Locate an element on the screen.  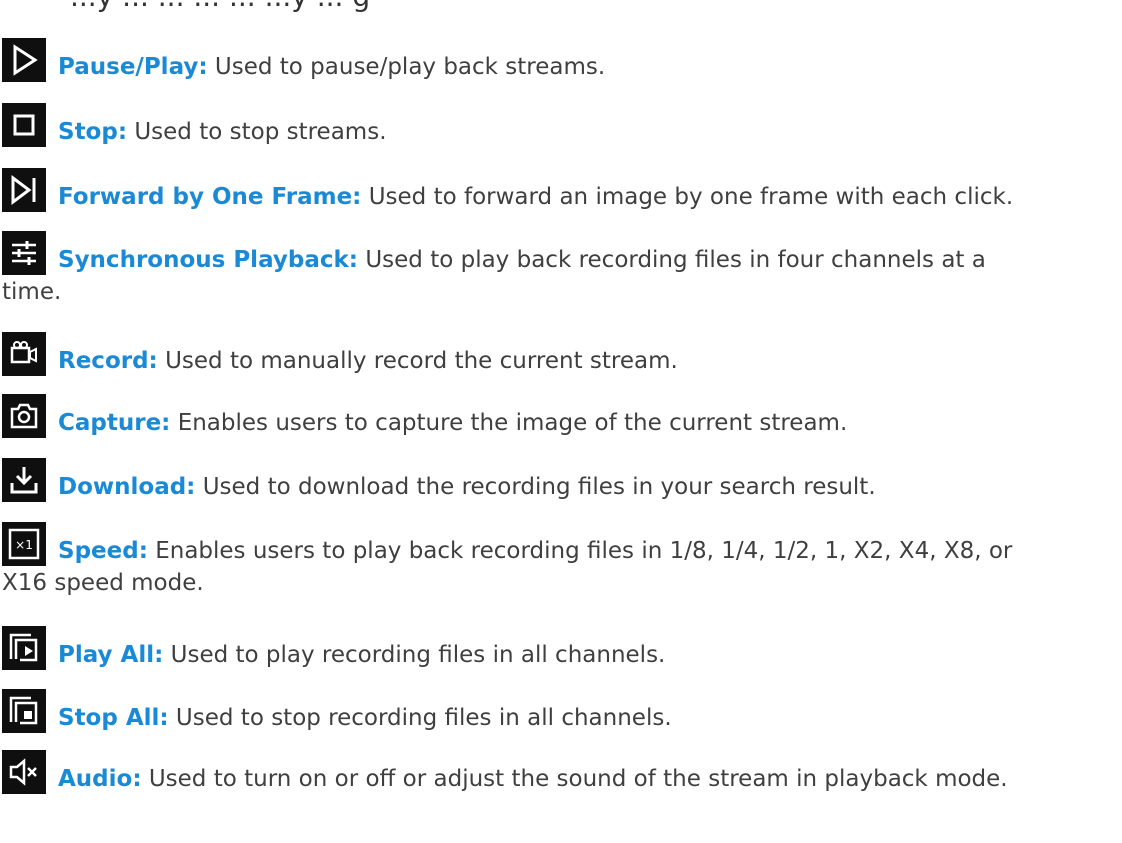
play-icon is located at coordinates (24, 60).